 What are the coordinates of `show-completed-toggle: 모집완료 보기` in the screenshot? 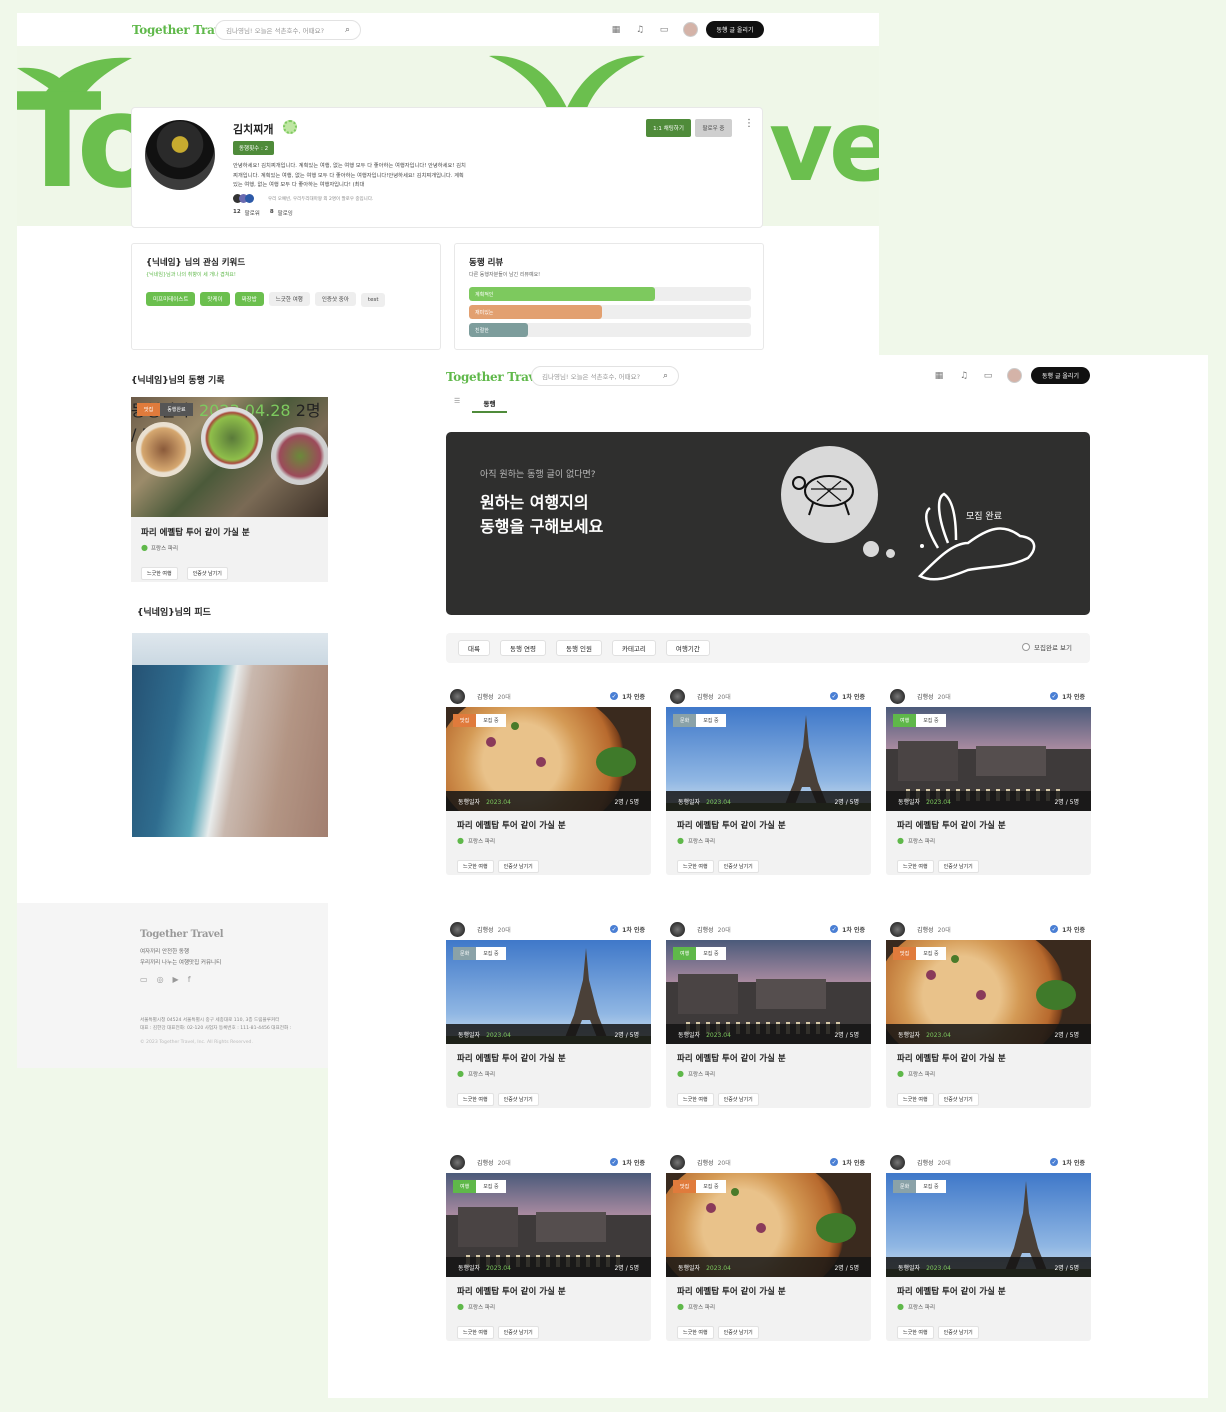 It's located at (1047, 647).